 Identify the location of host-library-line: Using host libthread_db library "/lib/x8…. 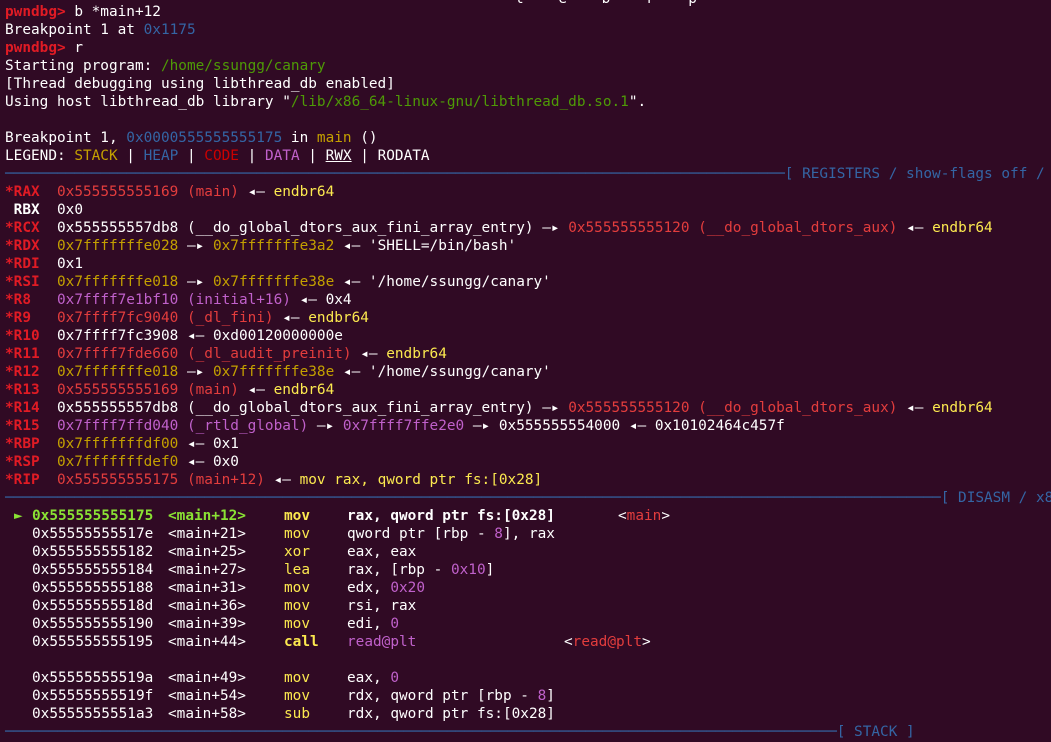
(325, 102).